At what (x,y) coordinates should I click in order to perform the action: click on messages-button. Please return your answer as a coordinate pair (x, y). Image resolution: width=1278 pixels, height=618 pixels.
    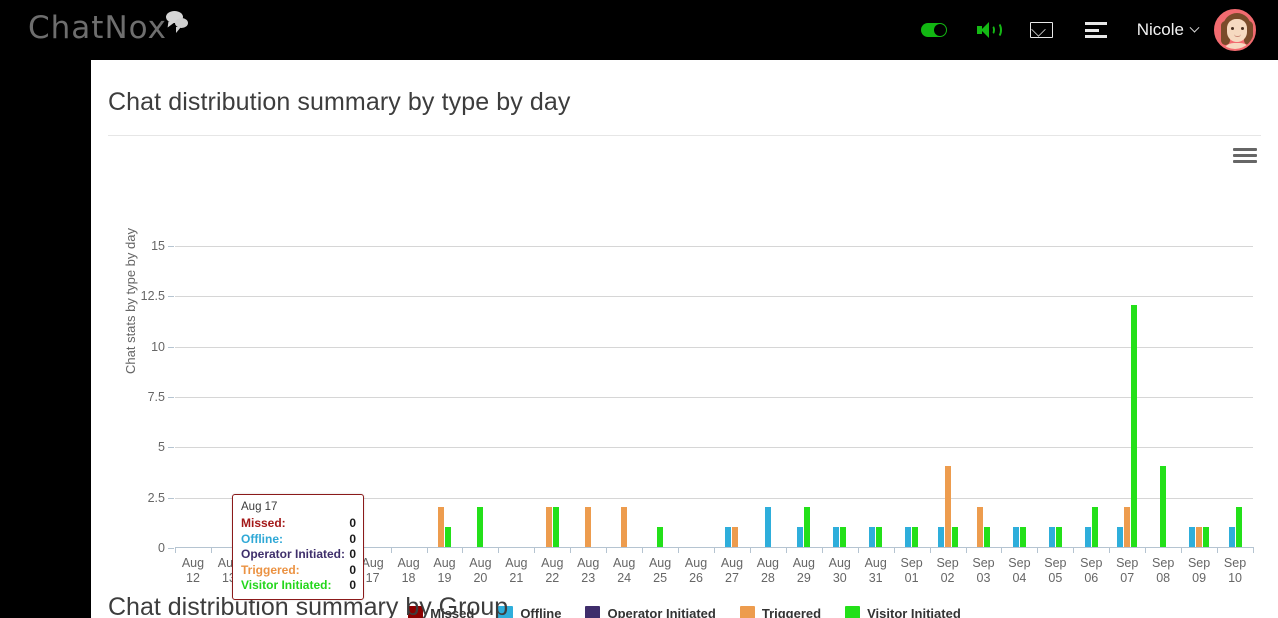
    Looking at the image, I should click on (1042, 30).